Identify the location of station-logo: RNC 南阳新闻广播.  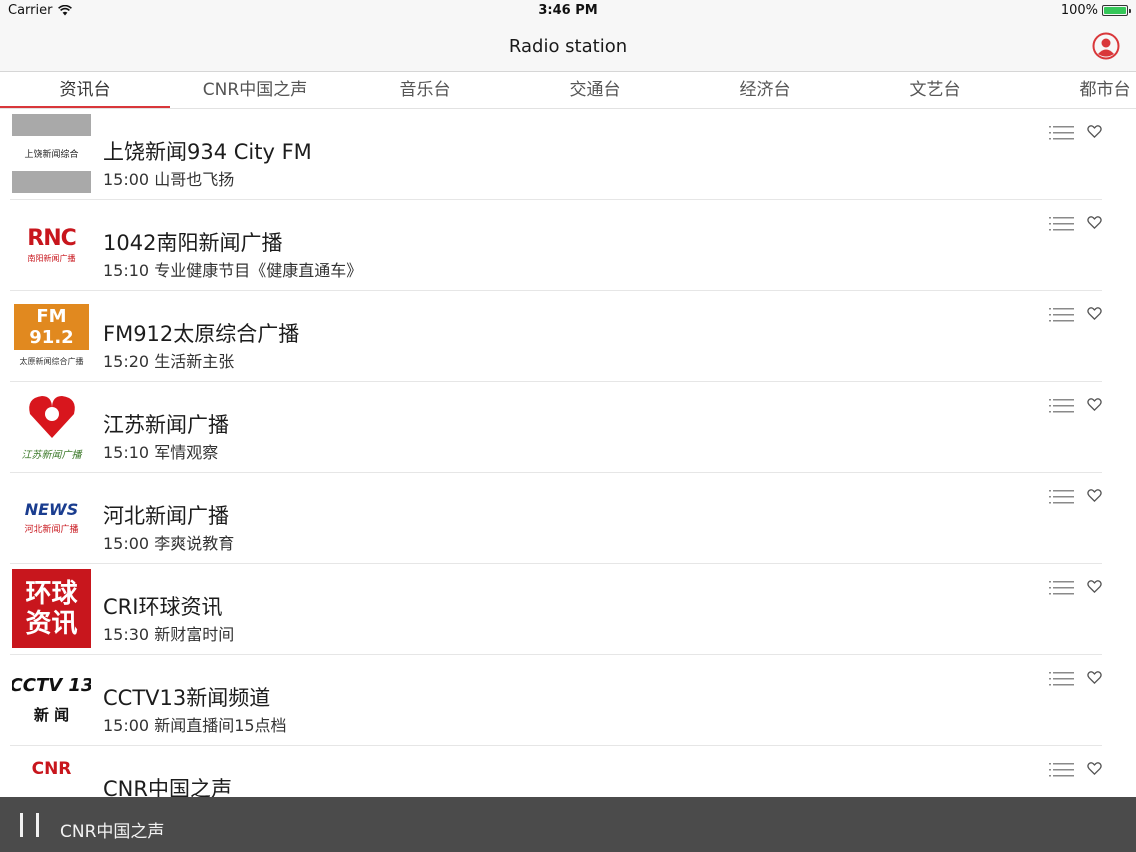
(51, 244).